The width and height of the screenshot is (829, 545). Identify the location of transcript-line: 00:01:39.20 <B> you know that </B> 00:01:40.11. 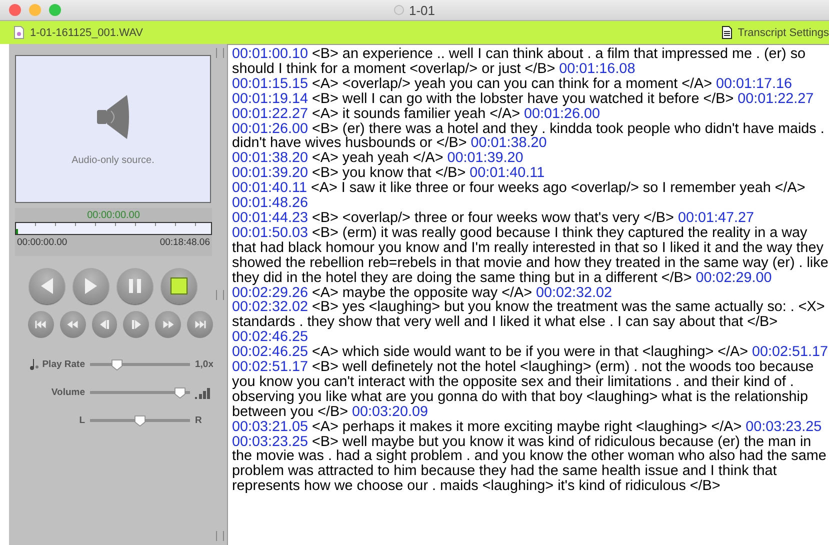
(389, 174).